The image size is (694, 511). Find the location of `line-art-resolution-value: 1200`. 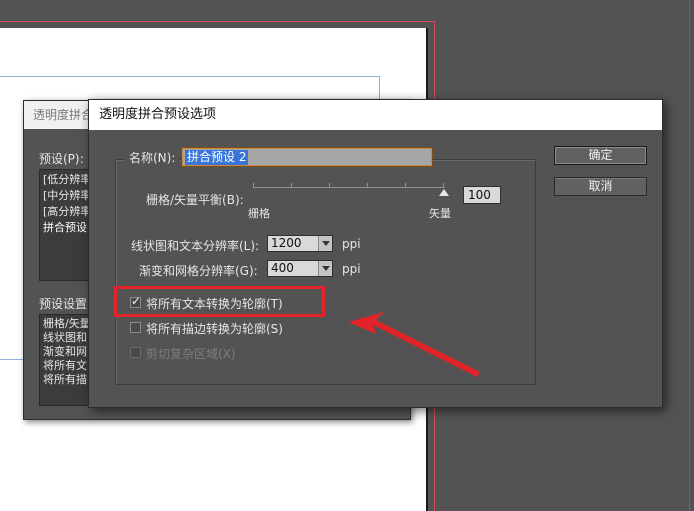

line-art-resolution-value: 1200 is located at coordinates (286, 243).